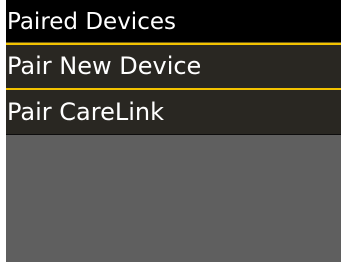 This screenshot has height=262, width=341. What do you see at coordinates (85, 112) in the screenshot?
I see `menu-item-label: Pair CareLink` at bounding box center [85, 112].